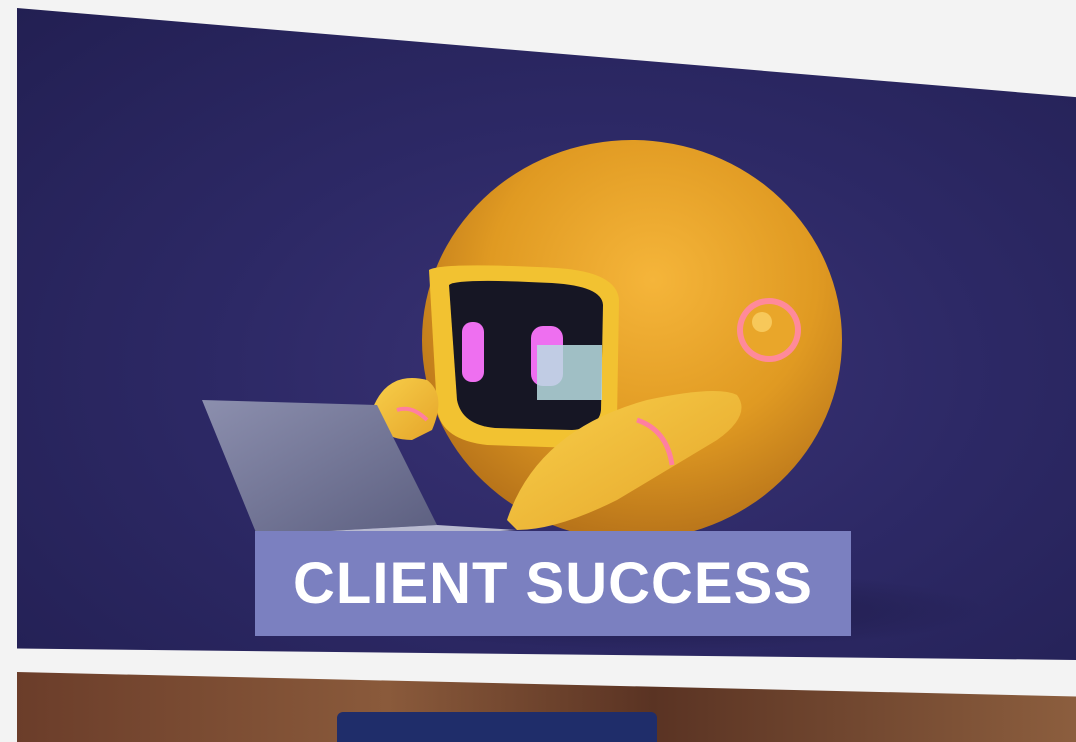  I want to click on client-success-banner: CLIENT SUCCESS, so click(553, 583).